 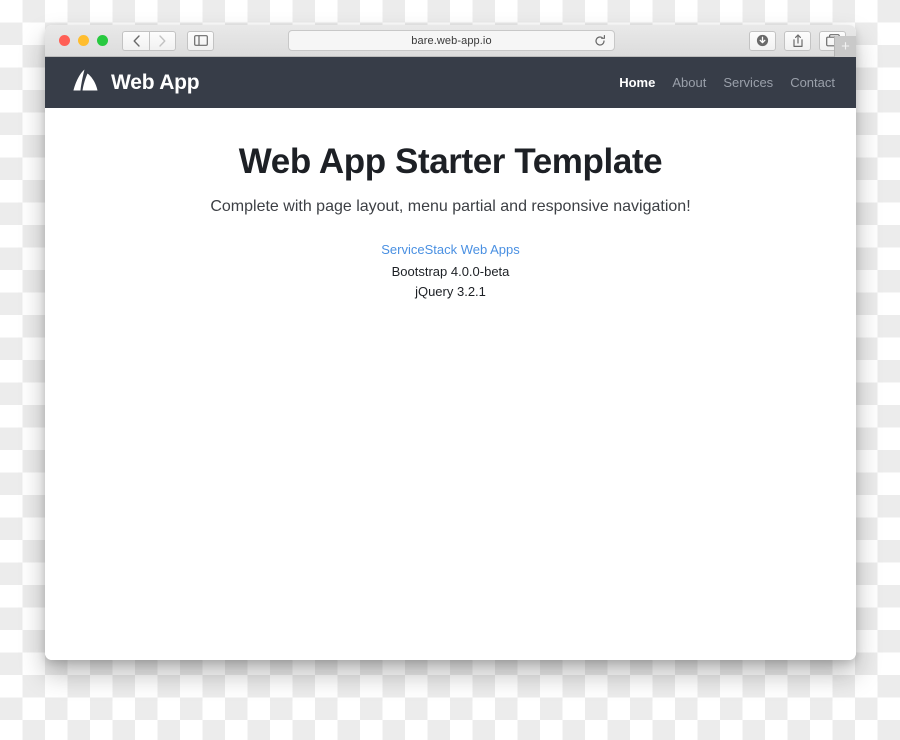 I want to click on servicestack-fin-logo-icon, so click(x=85, y=82).